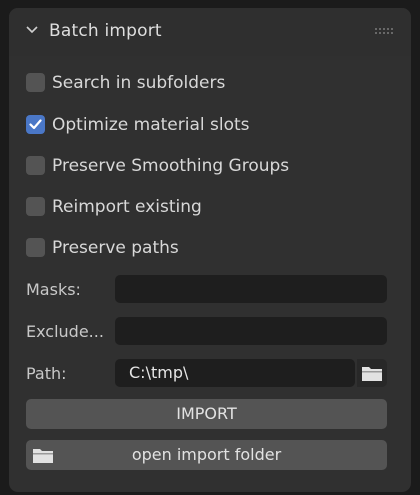 This screenshot has height=495, width=420. Describe the element at coordinates (235, 373) in the screenshot. I see `path-input: C:\tmp\` at that location.